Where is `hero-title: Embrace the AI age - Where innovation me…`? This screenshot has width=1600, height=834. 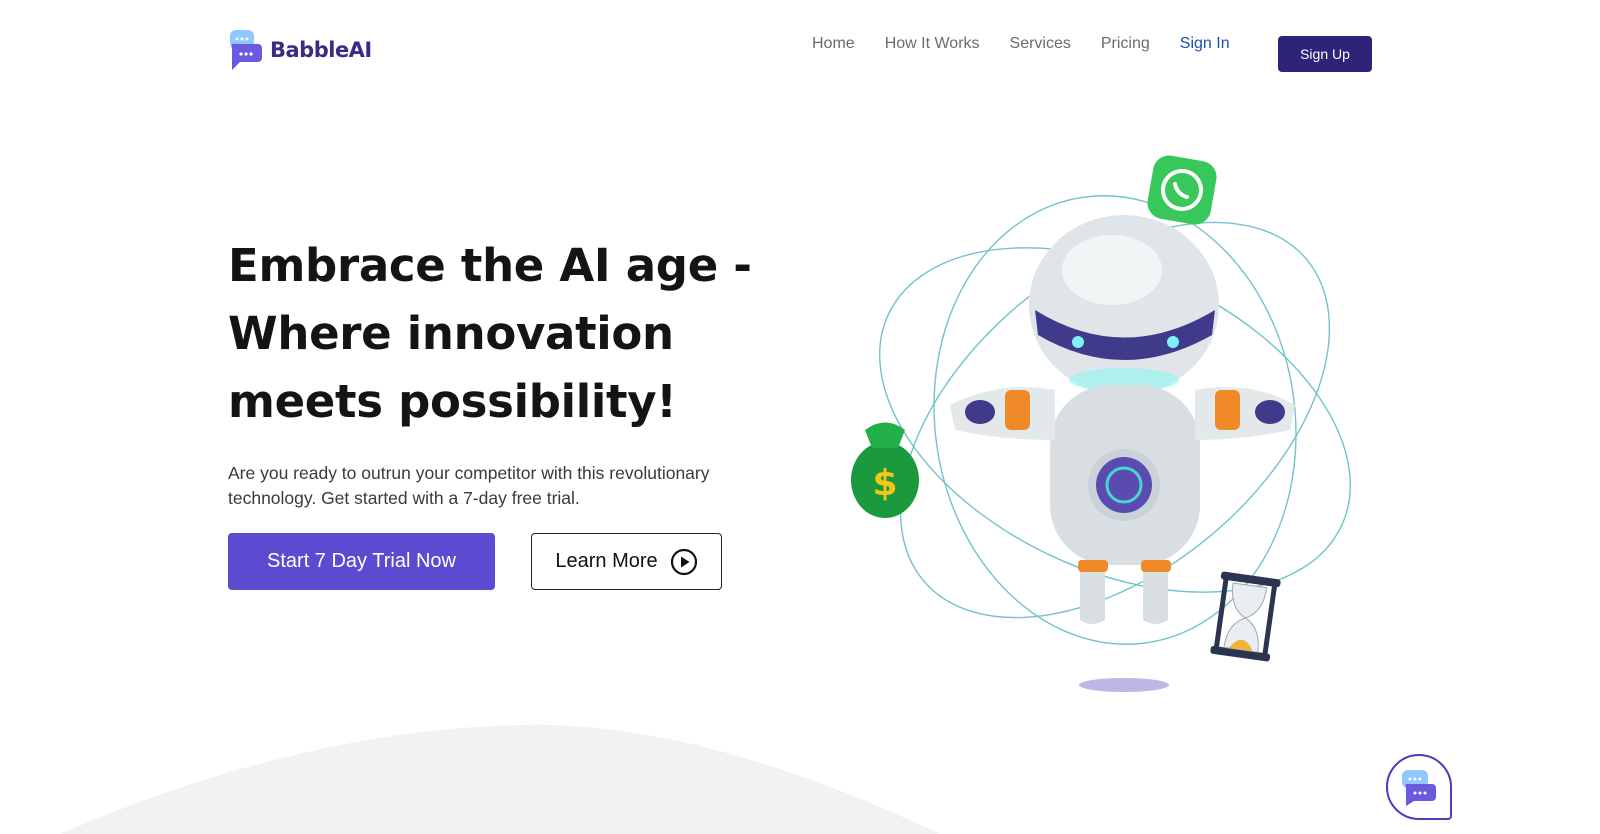
hero-title: Embrace the AI age - Where innovation me… is located at coordinates (508, 334).